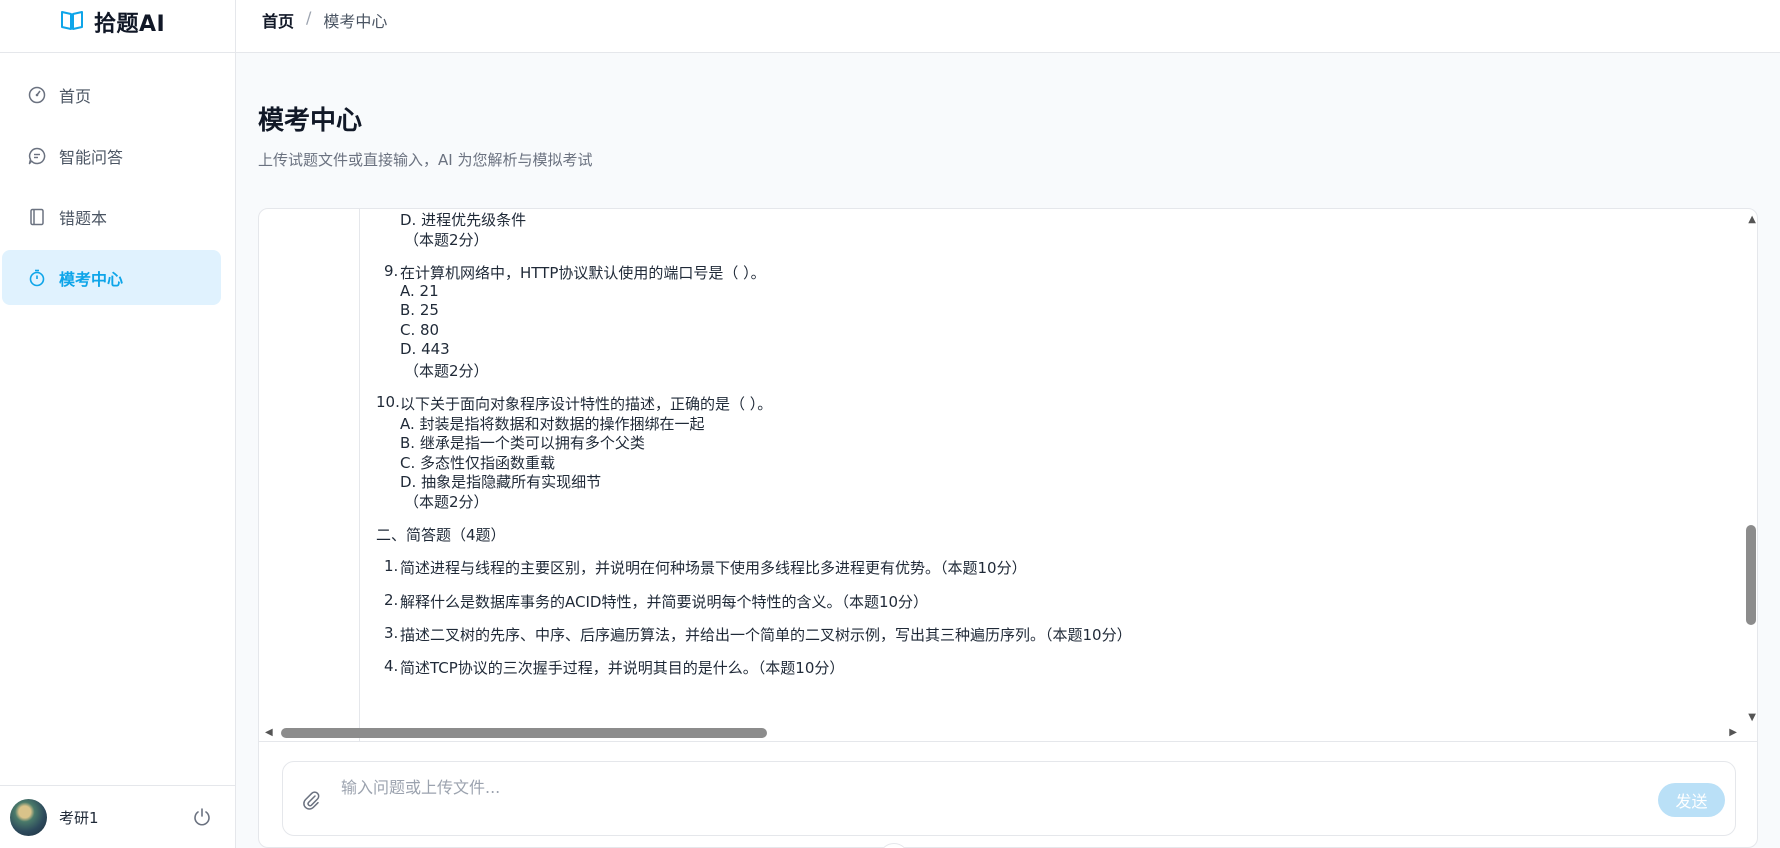 The image size is (1780, 848). I want to click on option: C. 多态性仅指函数重载, so click(478, 463).